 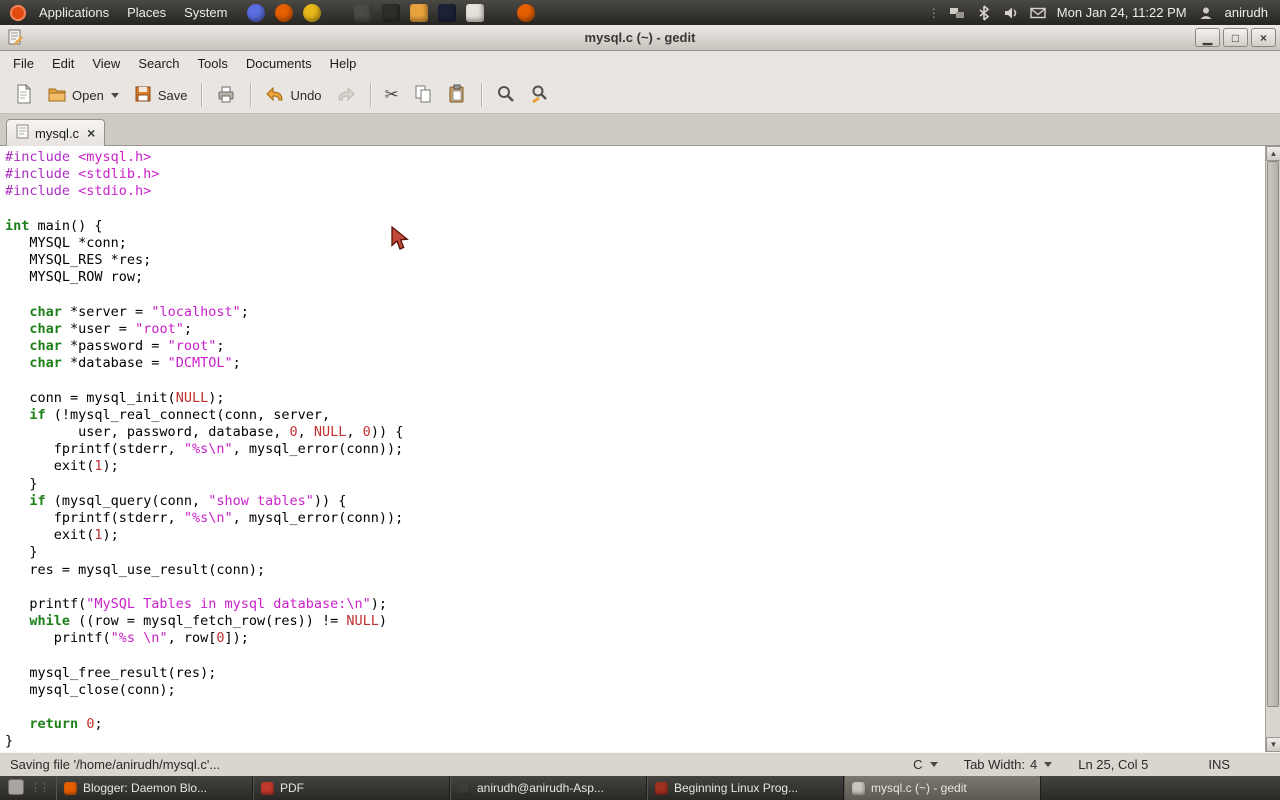 What do you see at coordinates (1263, 37) in the screenshot?
I see `close-button: ×` at bounding box center [1263, 37].